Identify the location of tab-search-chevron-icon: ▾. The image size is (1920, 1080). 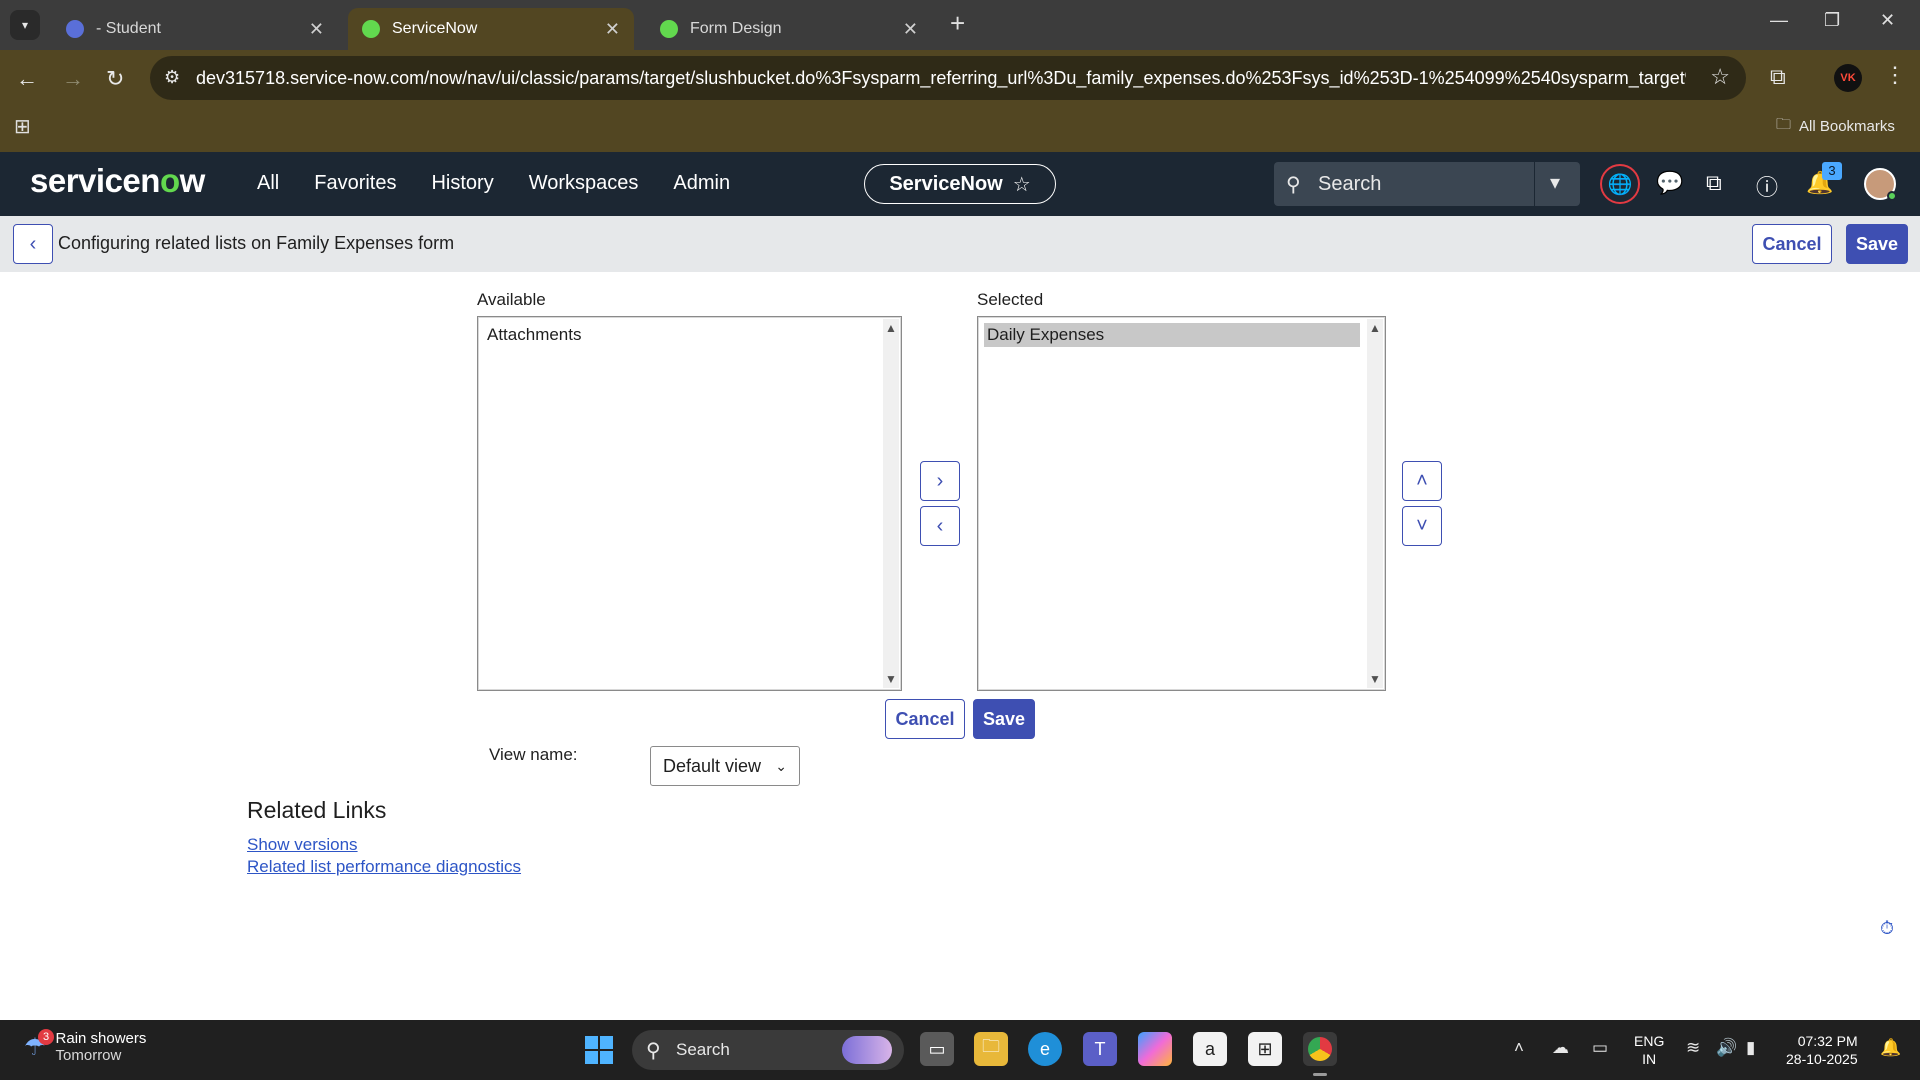
(25, 25).